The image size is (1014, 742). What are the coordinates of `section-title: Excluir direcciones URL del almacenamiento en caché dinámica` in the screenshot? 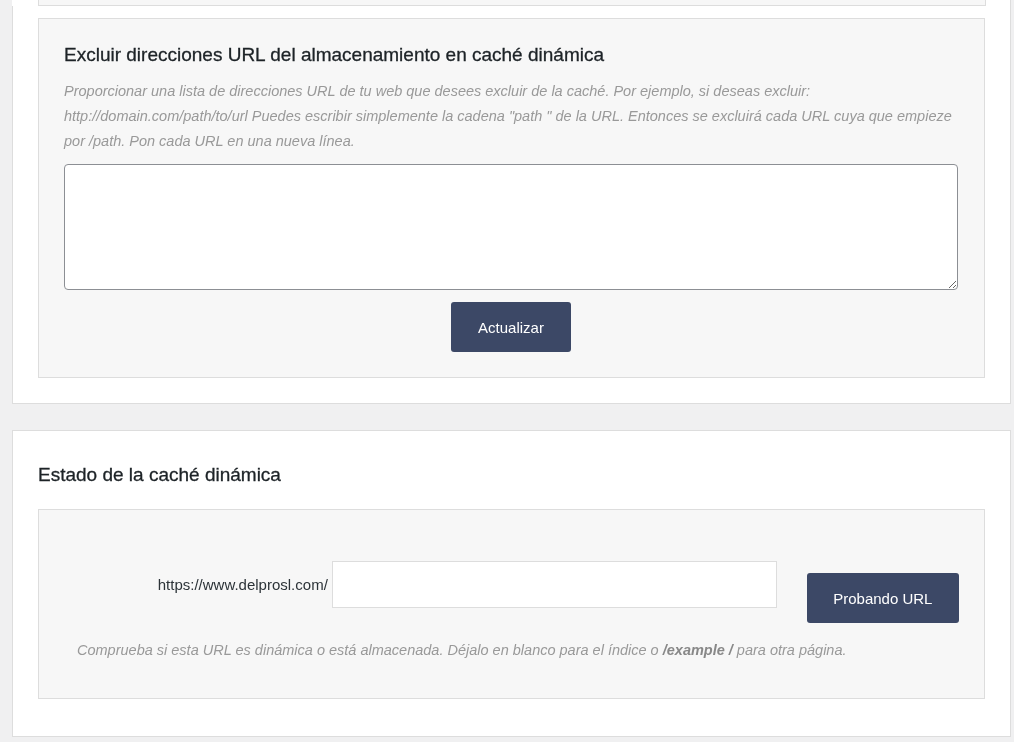 It's located at (334, 55).